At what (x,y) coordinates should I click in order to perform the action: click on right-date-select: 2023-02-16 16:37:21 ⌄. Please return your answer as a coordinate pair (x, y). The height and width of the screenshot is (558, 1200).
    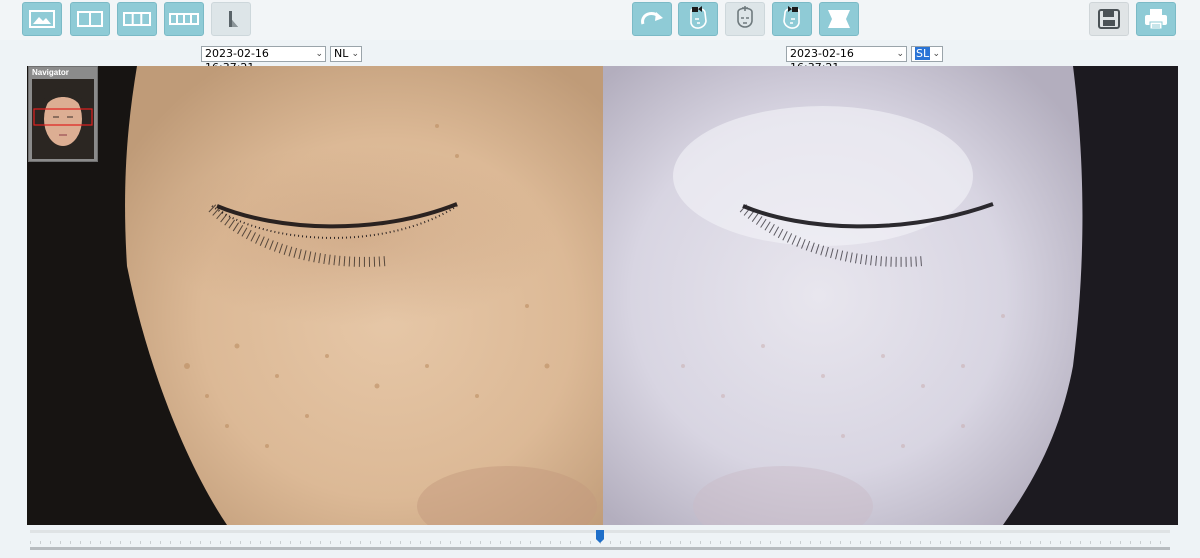
    Looking at the image, I should click on (846, 60).